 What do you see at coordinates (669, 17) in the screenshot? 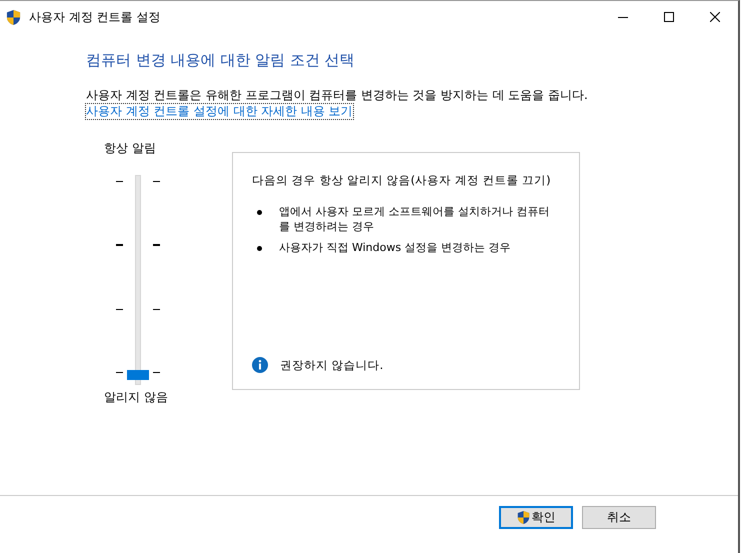
I see `maximize-icon` at bounding box center [669, 17].